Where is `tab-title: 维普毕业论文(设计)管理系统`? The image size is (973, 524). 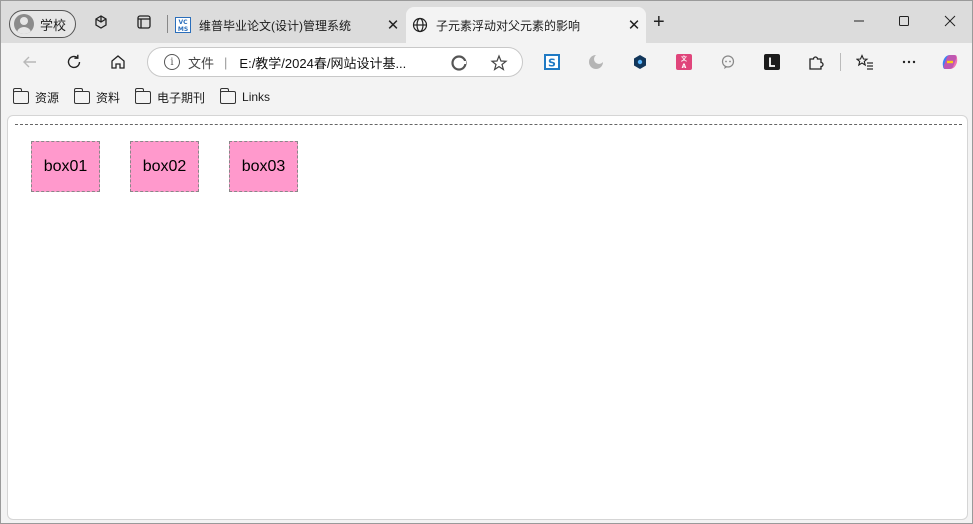 tab-title: 维普毕业论文(设计)管理系统 is located at coordinates (275, 25).